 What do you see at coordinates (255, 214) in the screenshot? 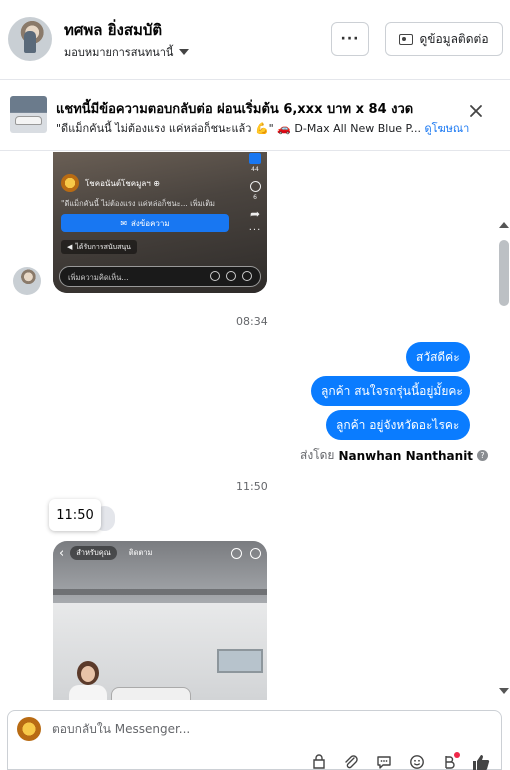
I see `share-icon: ➦` at bounding box center [255, 214].